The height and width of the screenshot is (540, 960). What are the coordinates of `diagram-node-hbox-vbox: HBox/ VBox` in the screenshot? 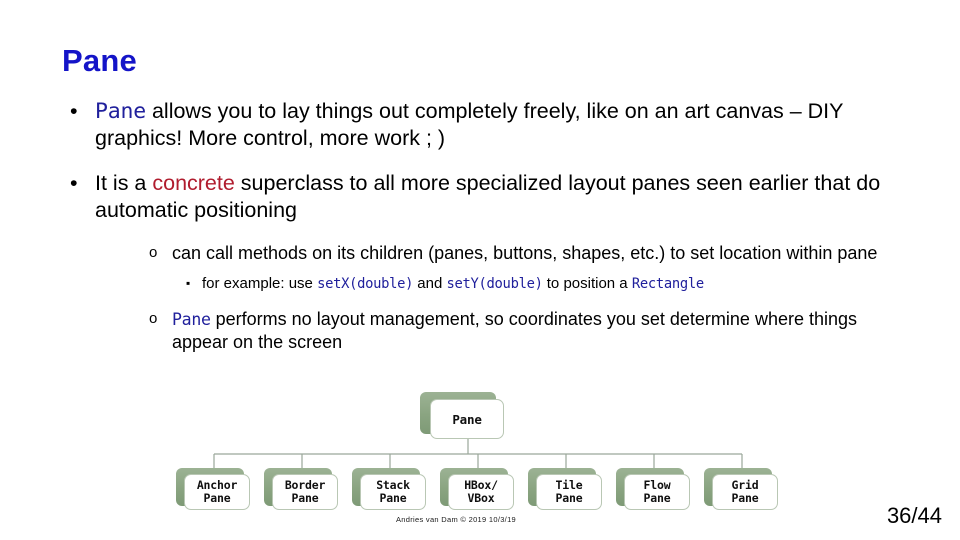 It's located at (478, 490).